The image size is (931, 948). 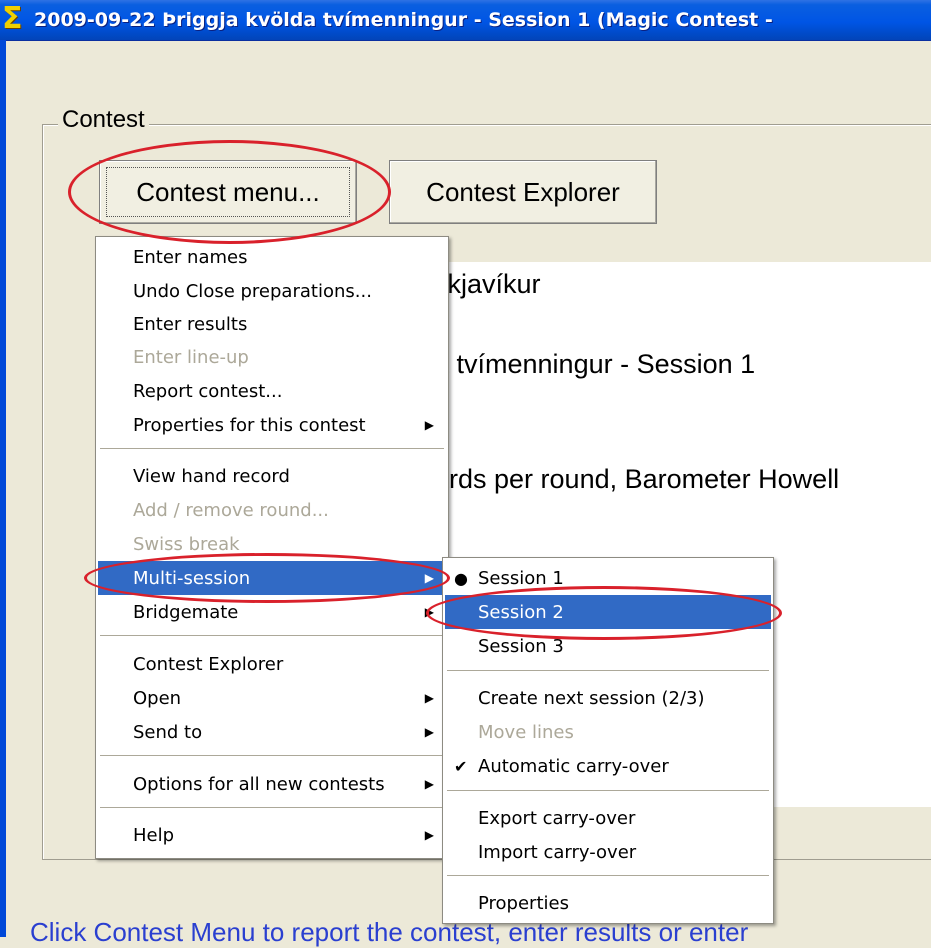 What do you see at coordinates (154, 835) in the screenshot?
I see `menu-item-label: Help` at bounding box center [154, 835].